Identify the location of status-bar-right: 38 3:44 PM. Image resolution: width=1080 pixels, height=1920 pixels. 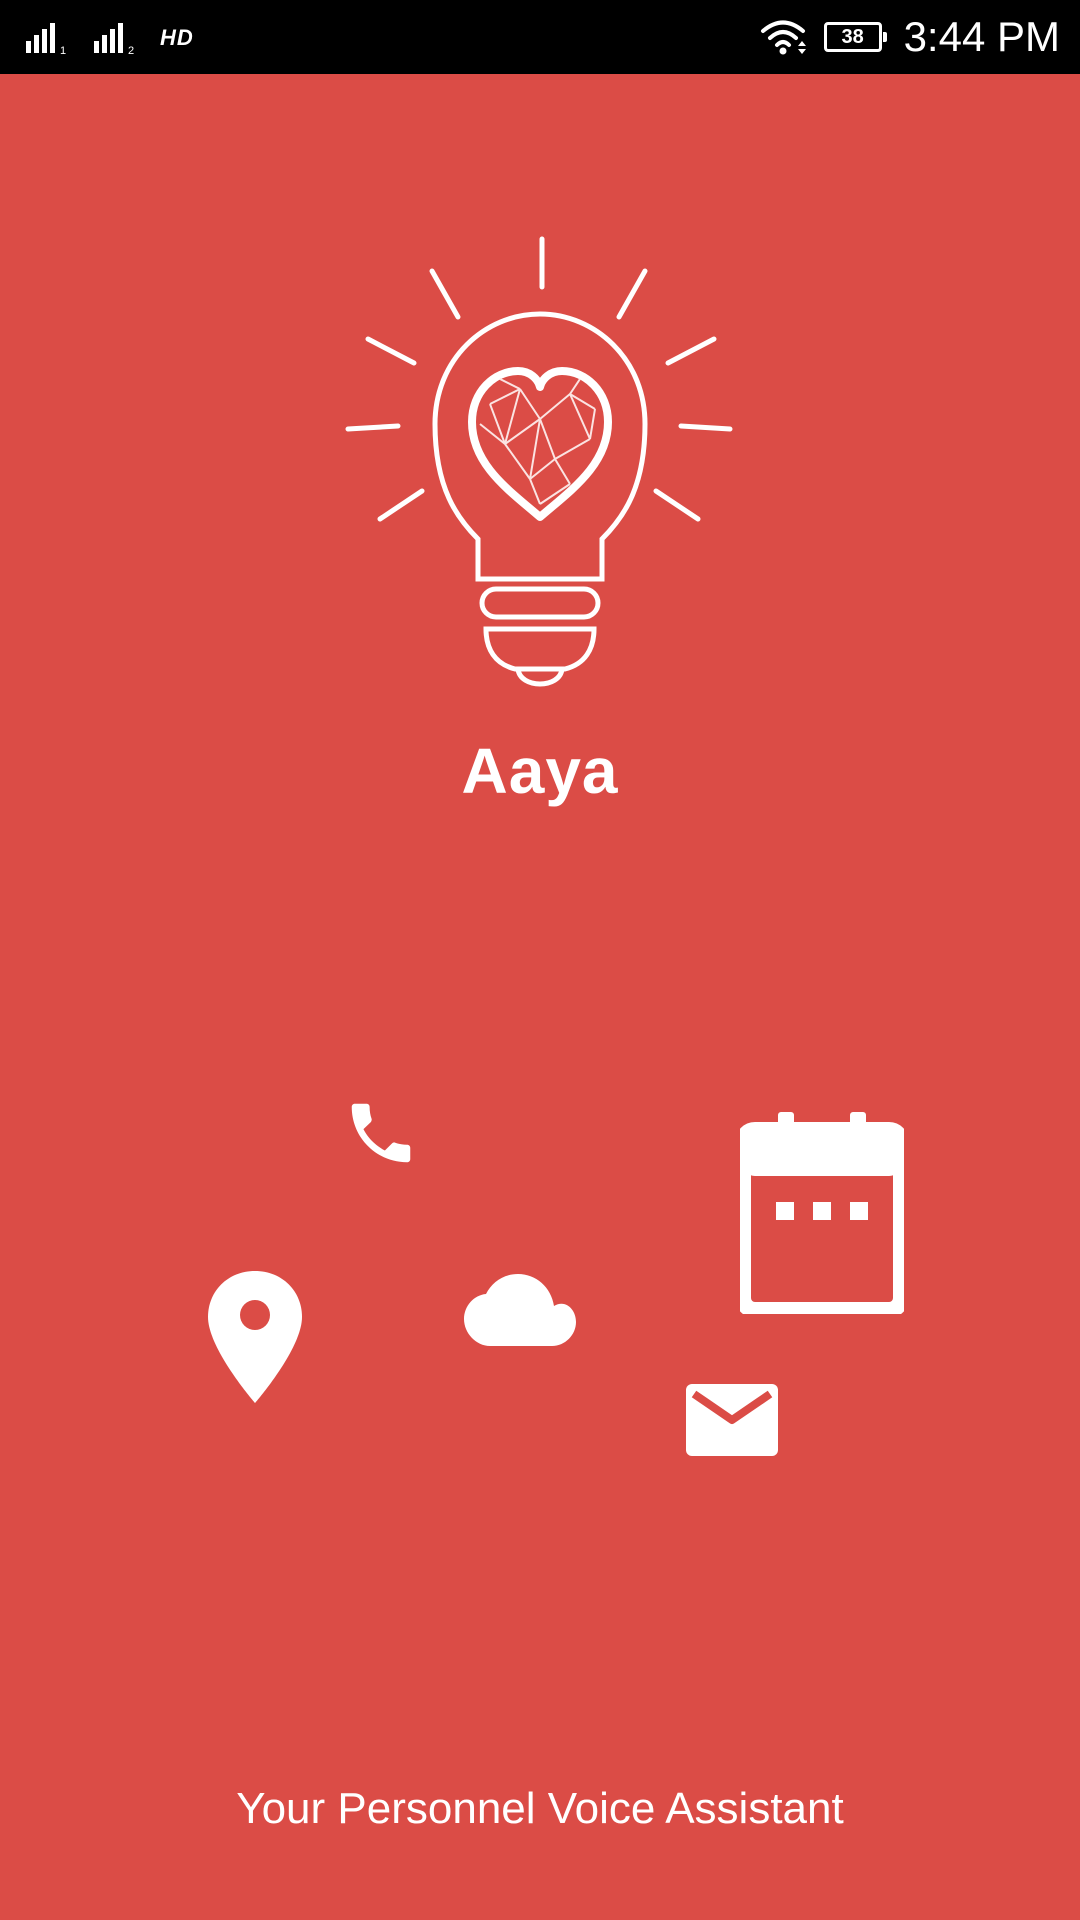
(910, 37).